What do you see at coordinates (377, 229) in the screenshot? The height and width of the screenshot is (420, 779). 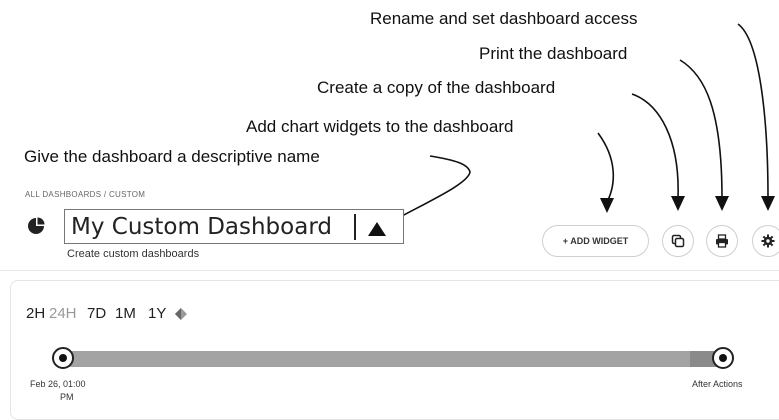 I see `mouse-pointer-icon` at bounding box center [377, 229].